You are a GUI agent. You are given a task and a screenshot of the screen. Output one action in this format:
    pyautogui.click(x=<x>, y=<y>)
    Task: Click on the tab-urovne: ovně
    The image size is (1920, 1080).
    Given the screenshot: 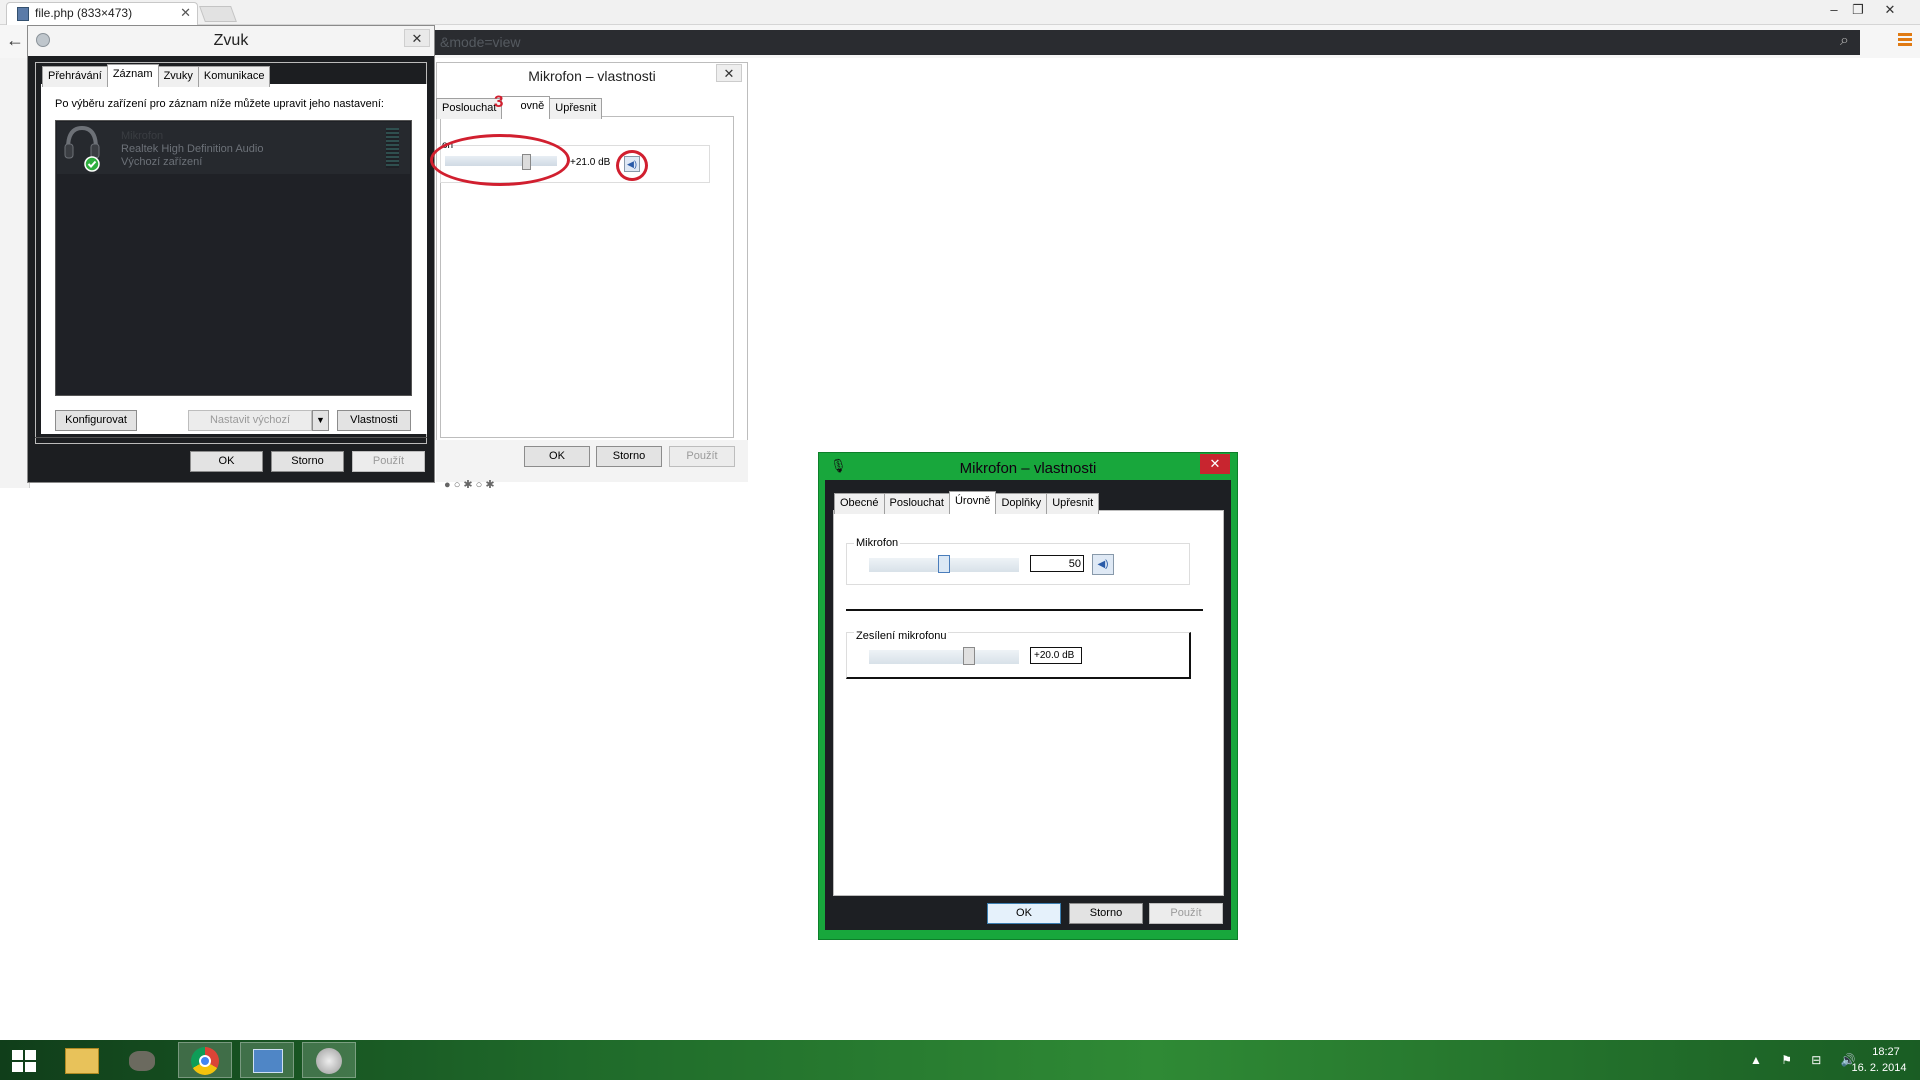 What is the action you would take?
    pyautogui.click(x=526, y=106)
    